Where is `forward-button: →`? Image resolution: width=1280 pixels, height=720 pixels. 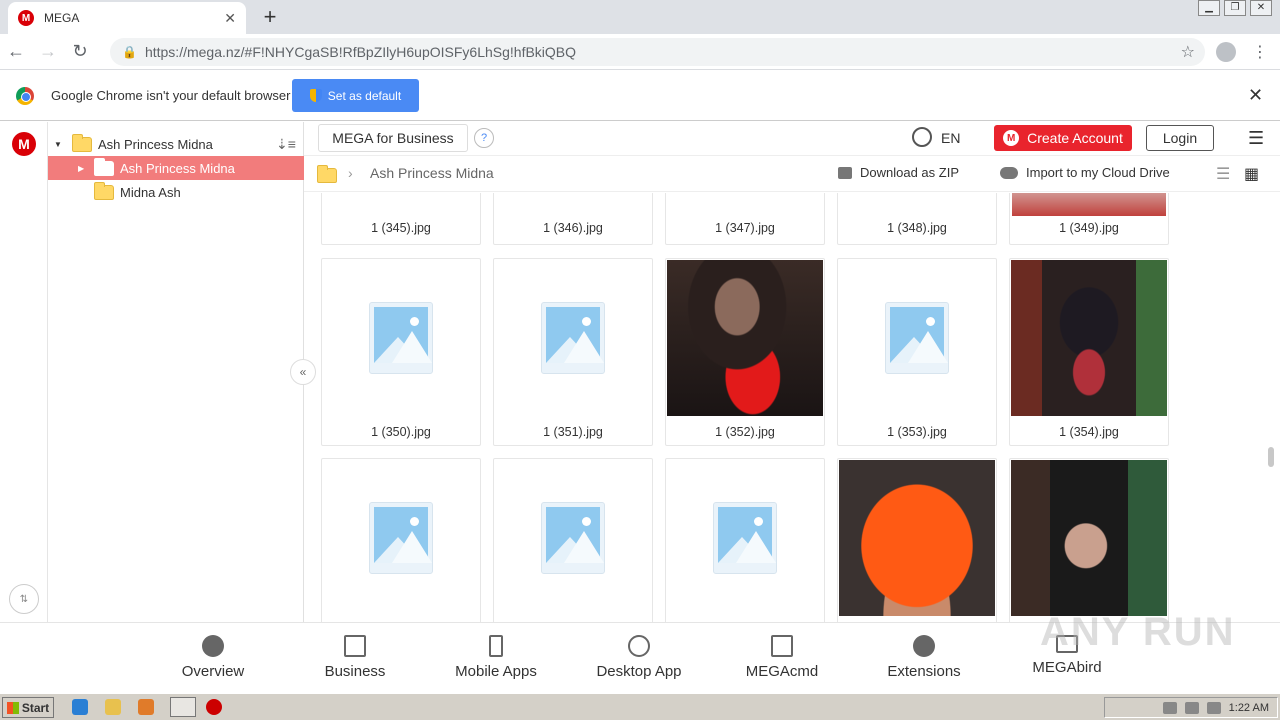
forward-button: → is located at coordinates (48, 51).